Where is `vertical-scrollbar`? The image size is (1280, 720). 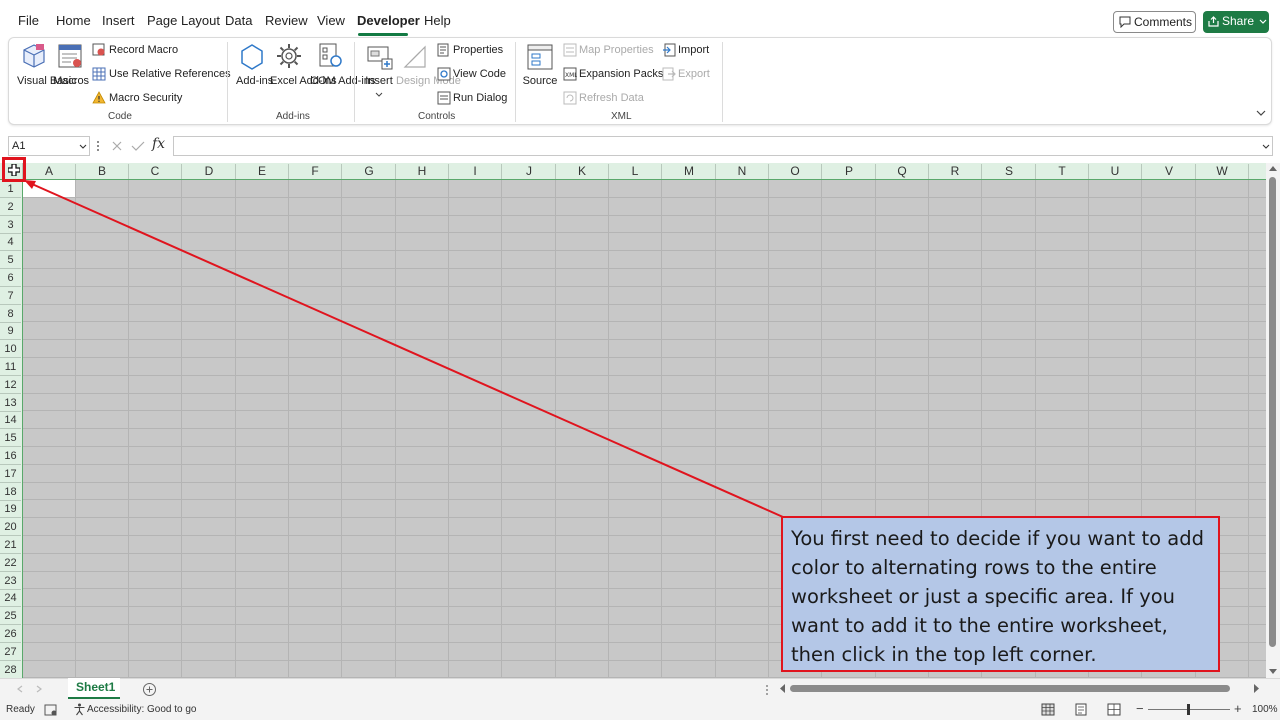 vertical-scrollbar is located at coordinates (1273, 420).